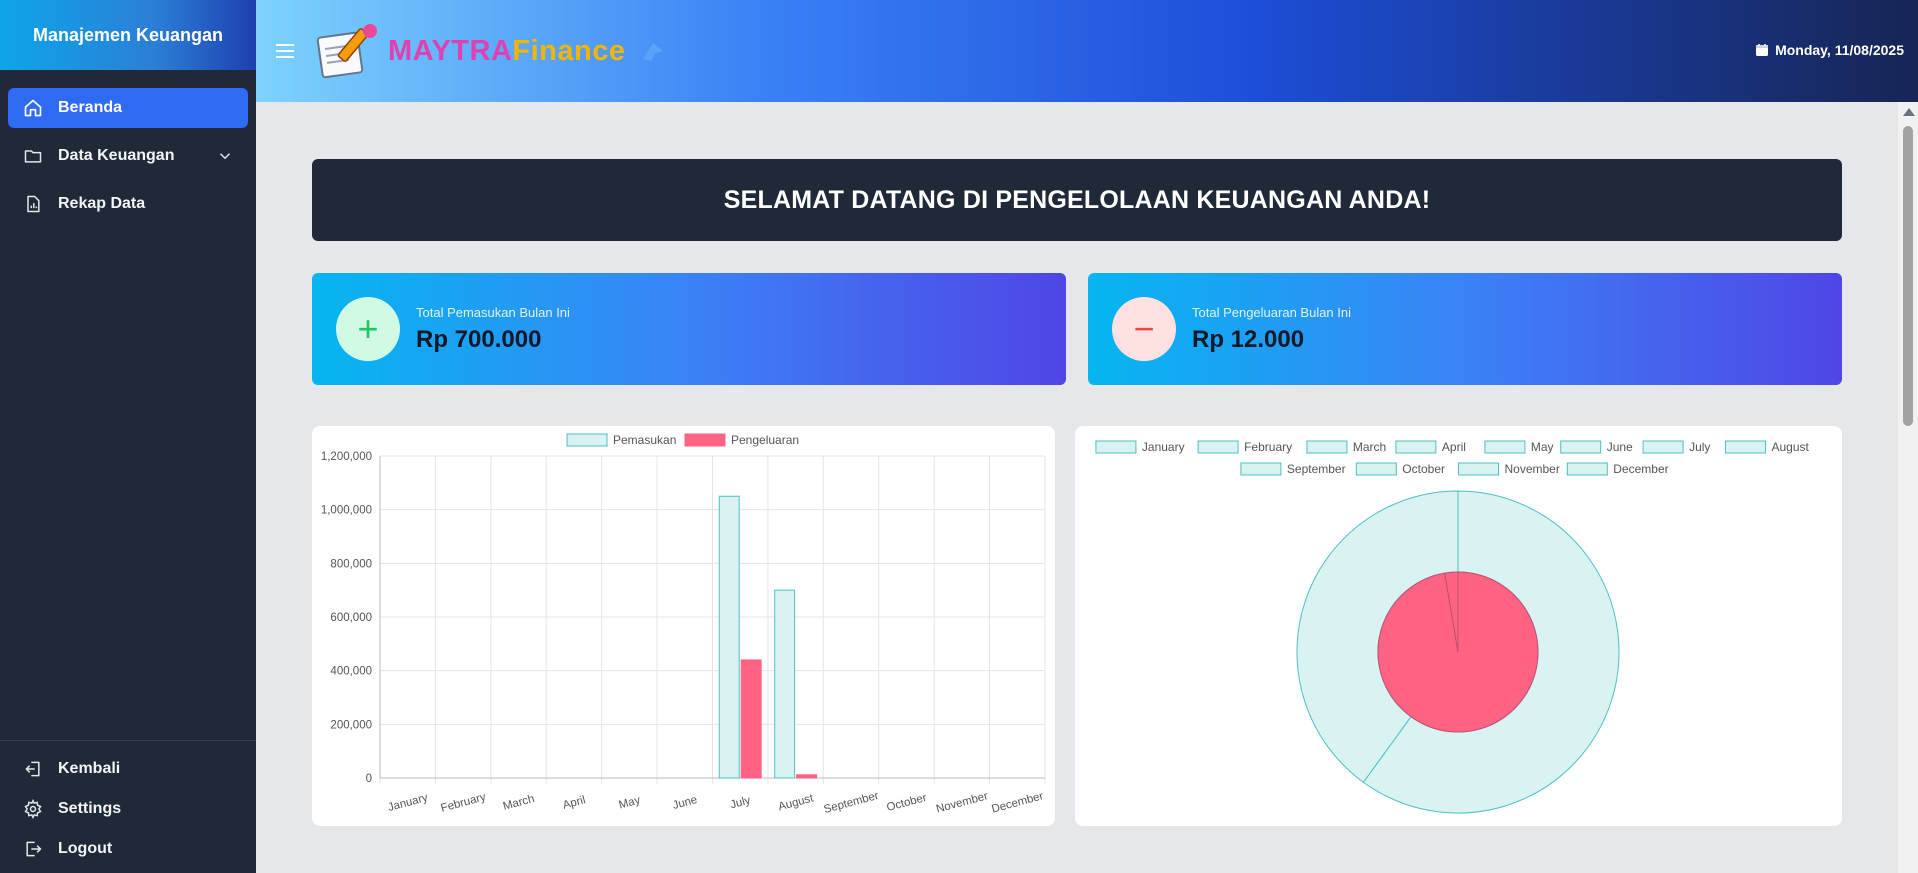  I want to click on legend-label: May, so click(1542, 447).